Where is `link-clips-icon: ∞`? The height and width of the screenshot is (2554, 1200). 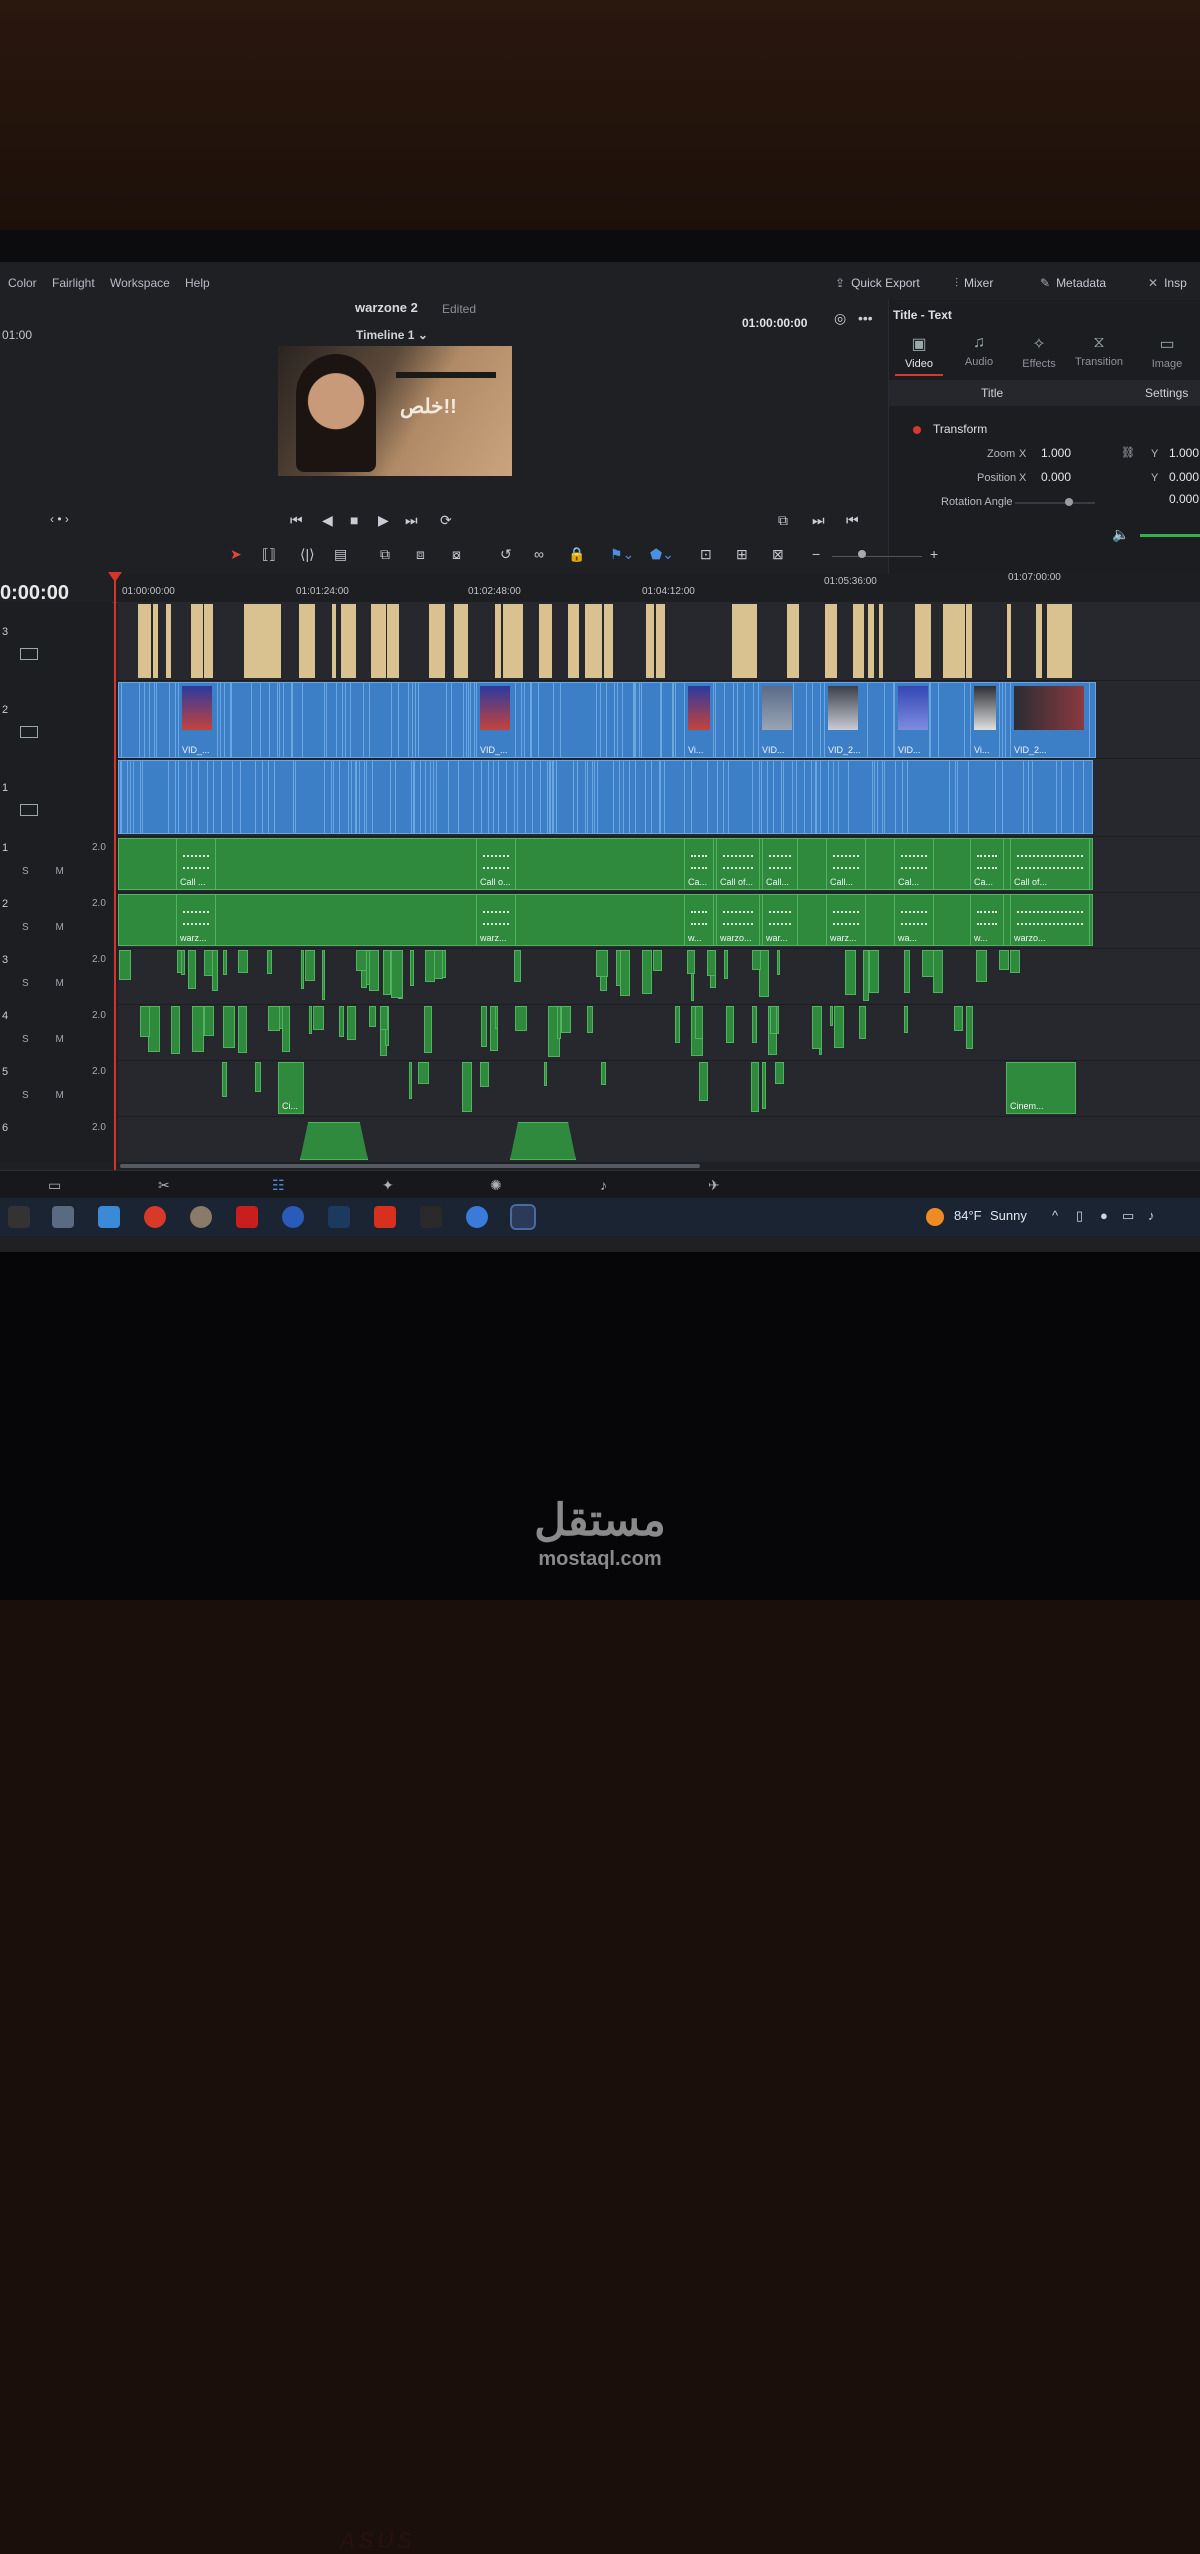 link-clips-icon: ∞ is located at coordinates (539, 554).